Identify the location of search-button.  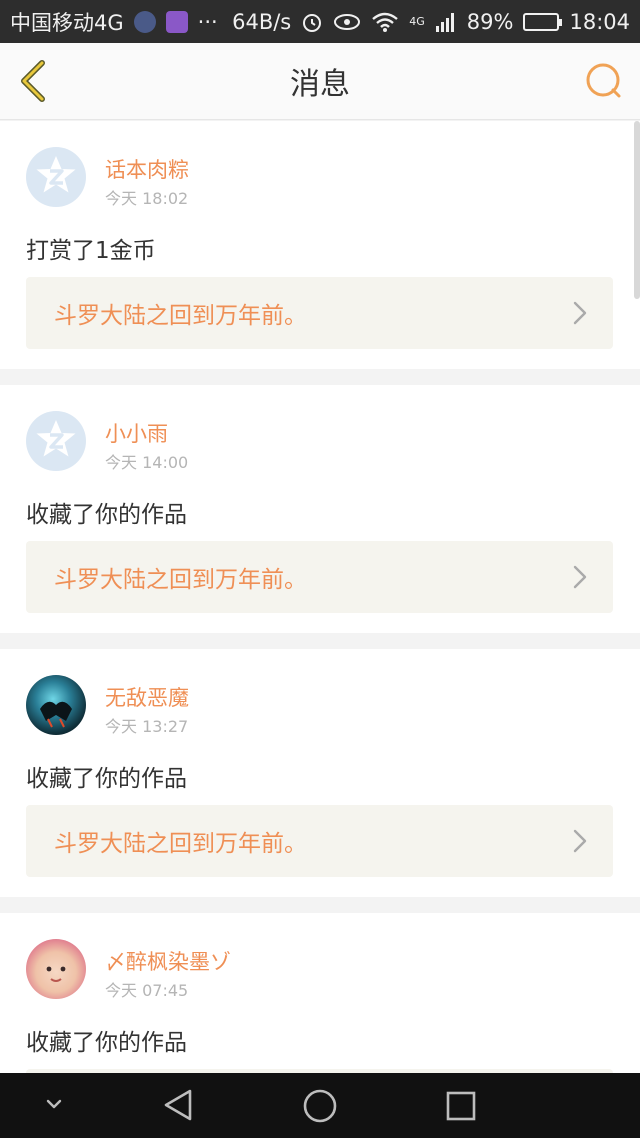
(604, 81).